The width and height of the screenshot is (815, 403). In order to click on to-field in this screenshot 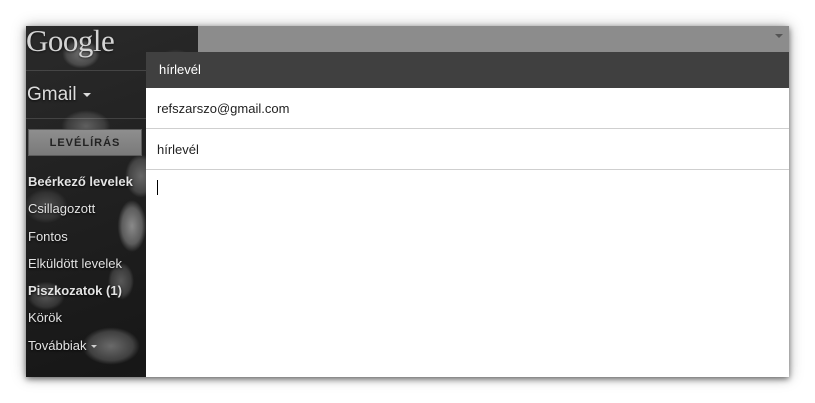, I will do `click(467, 108)`.